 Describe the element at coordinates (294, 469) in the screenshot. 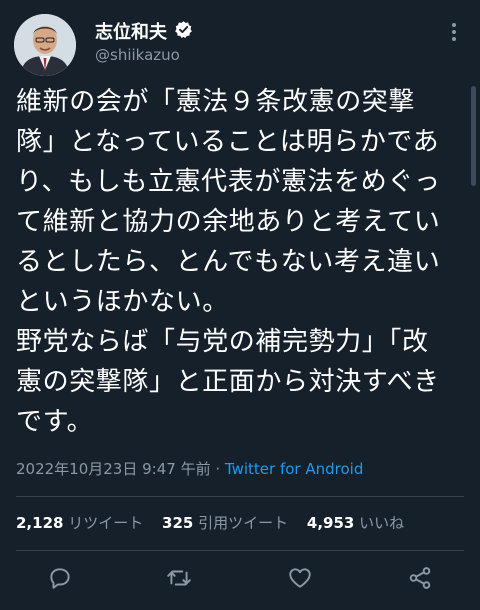

I see `tweet-source-link: Twitter for Android` at that location.